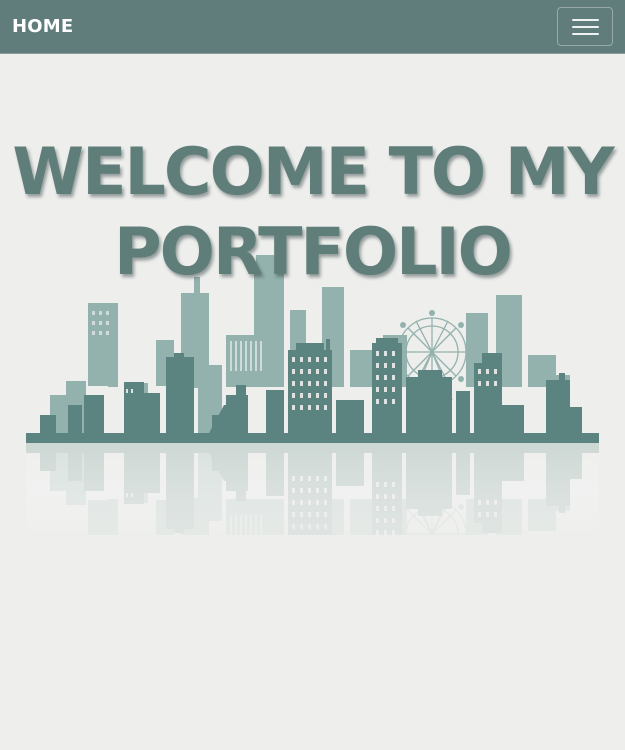 The image size is (625, 750). What do you see at coordinates (312, 27) in the screenshot?
I see `navbar: HOME` at bounding box center [312, 27].